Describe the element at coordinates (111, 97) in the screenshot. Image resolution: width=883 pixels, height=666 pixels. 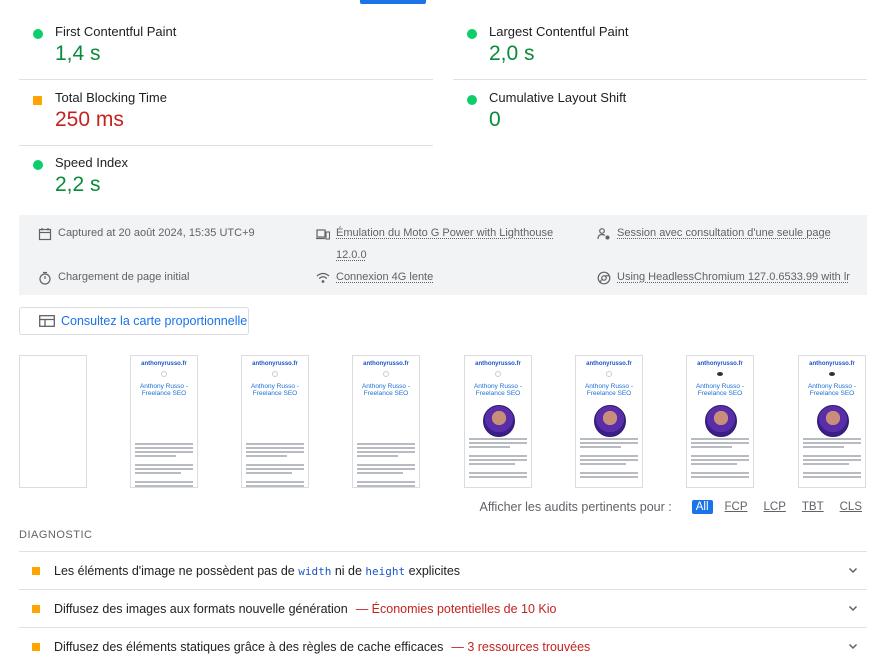
I see `metric-name: Total Blocking Time` at that location.